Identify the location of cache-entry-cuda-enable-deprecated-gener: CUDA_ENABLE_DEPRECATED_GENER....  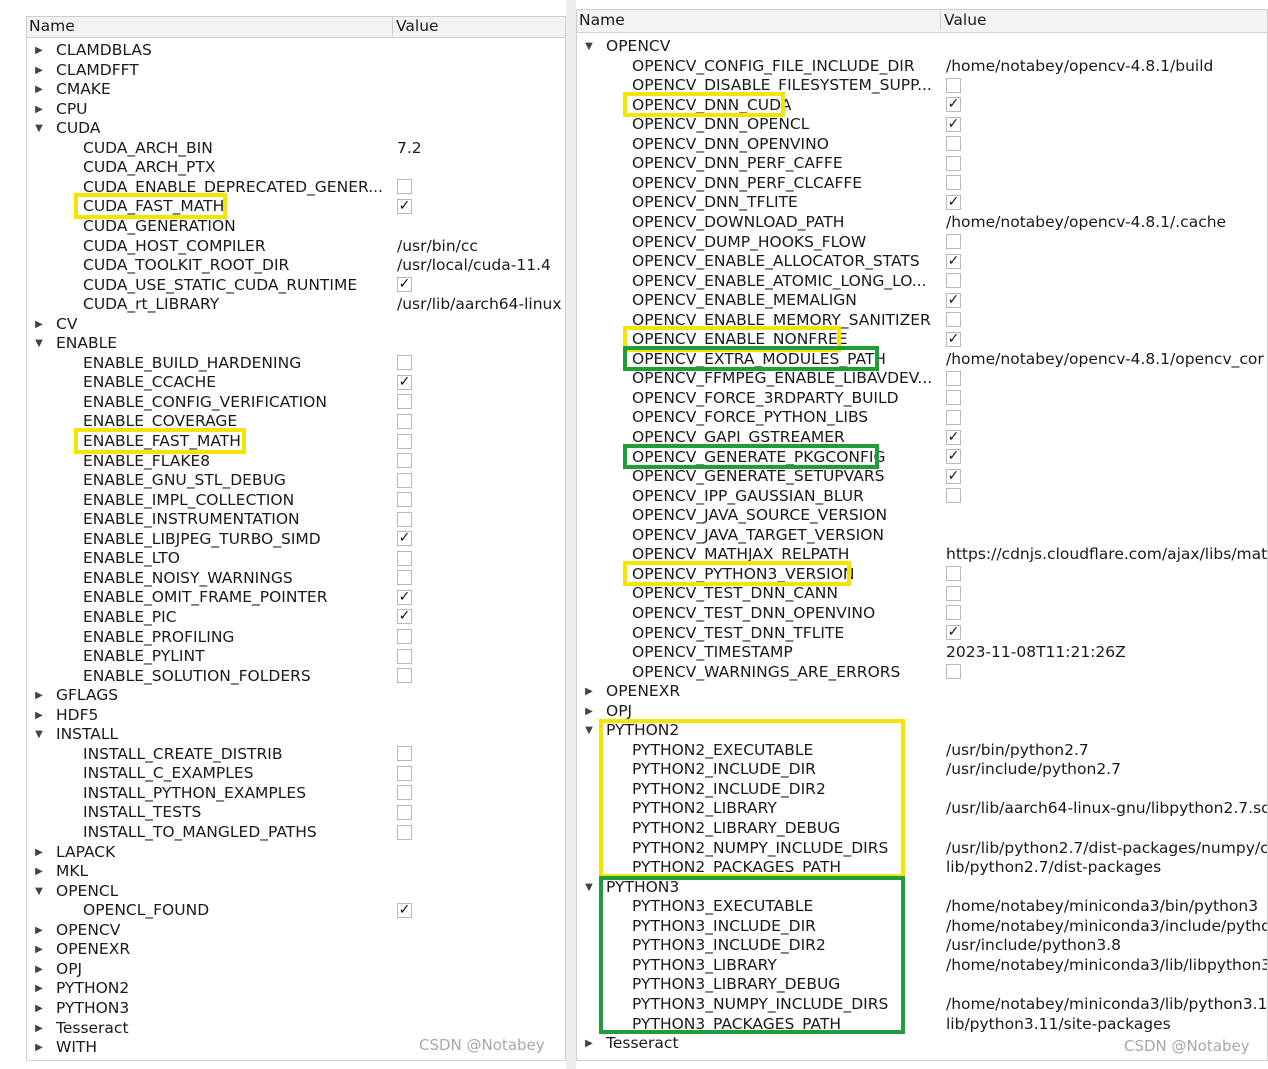
(296, 188).